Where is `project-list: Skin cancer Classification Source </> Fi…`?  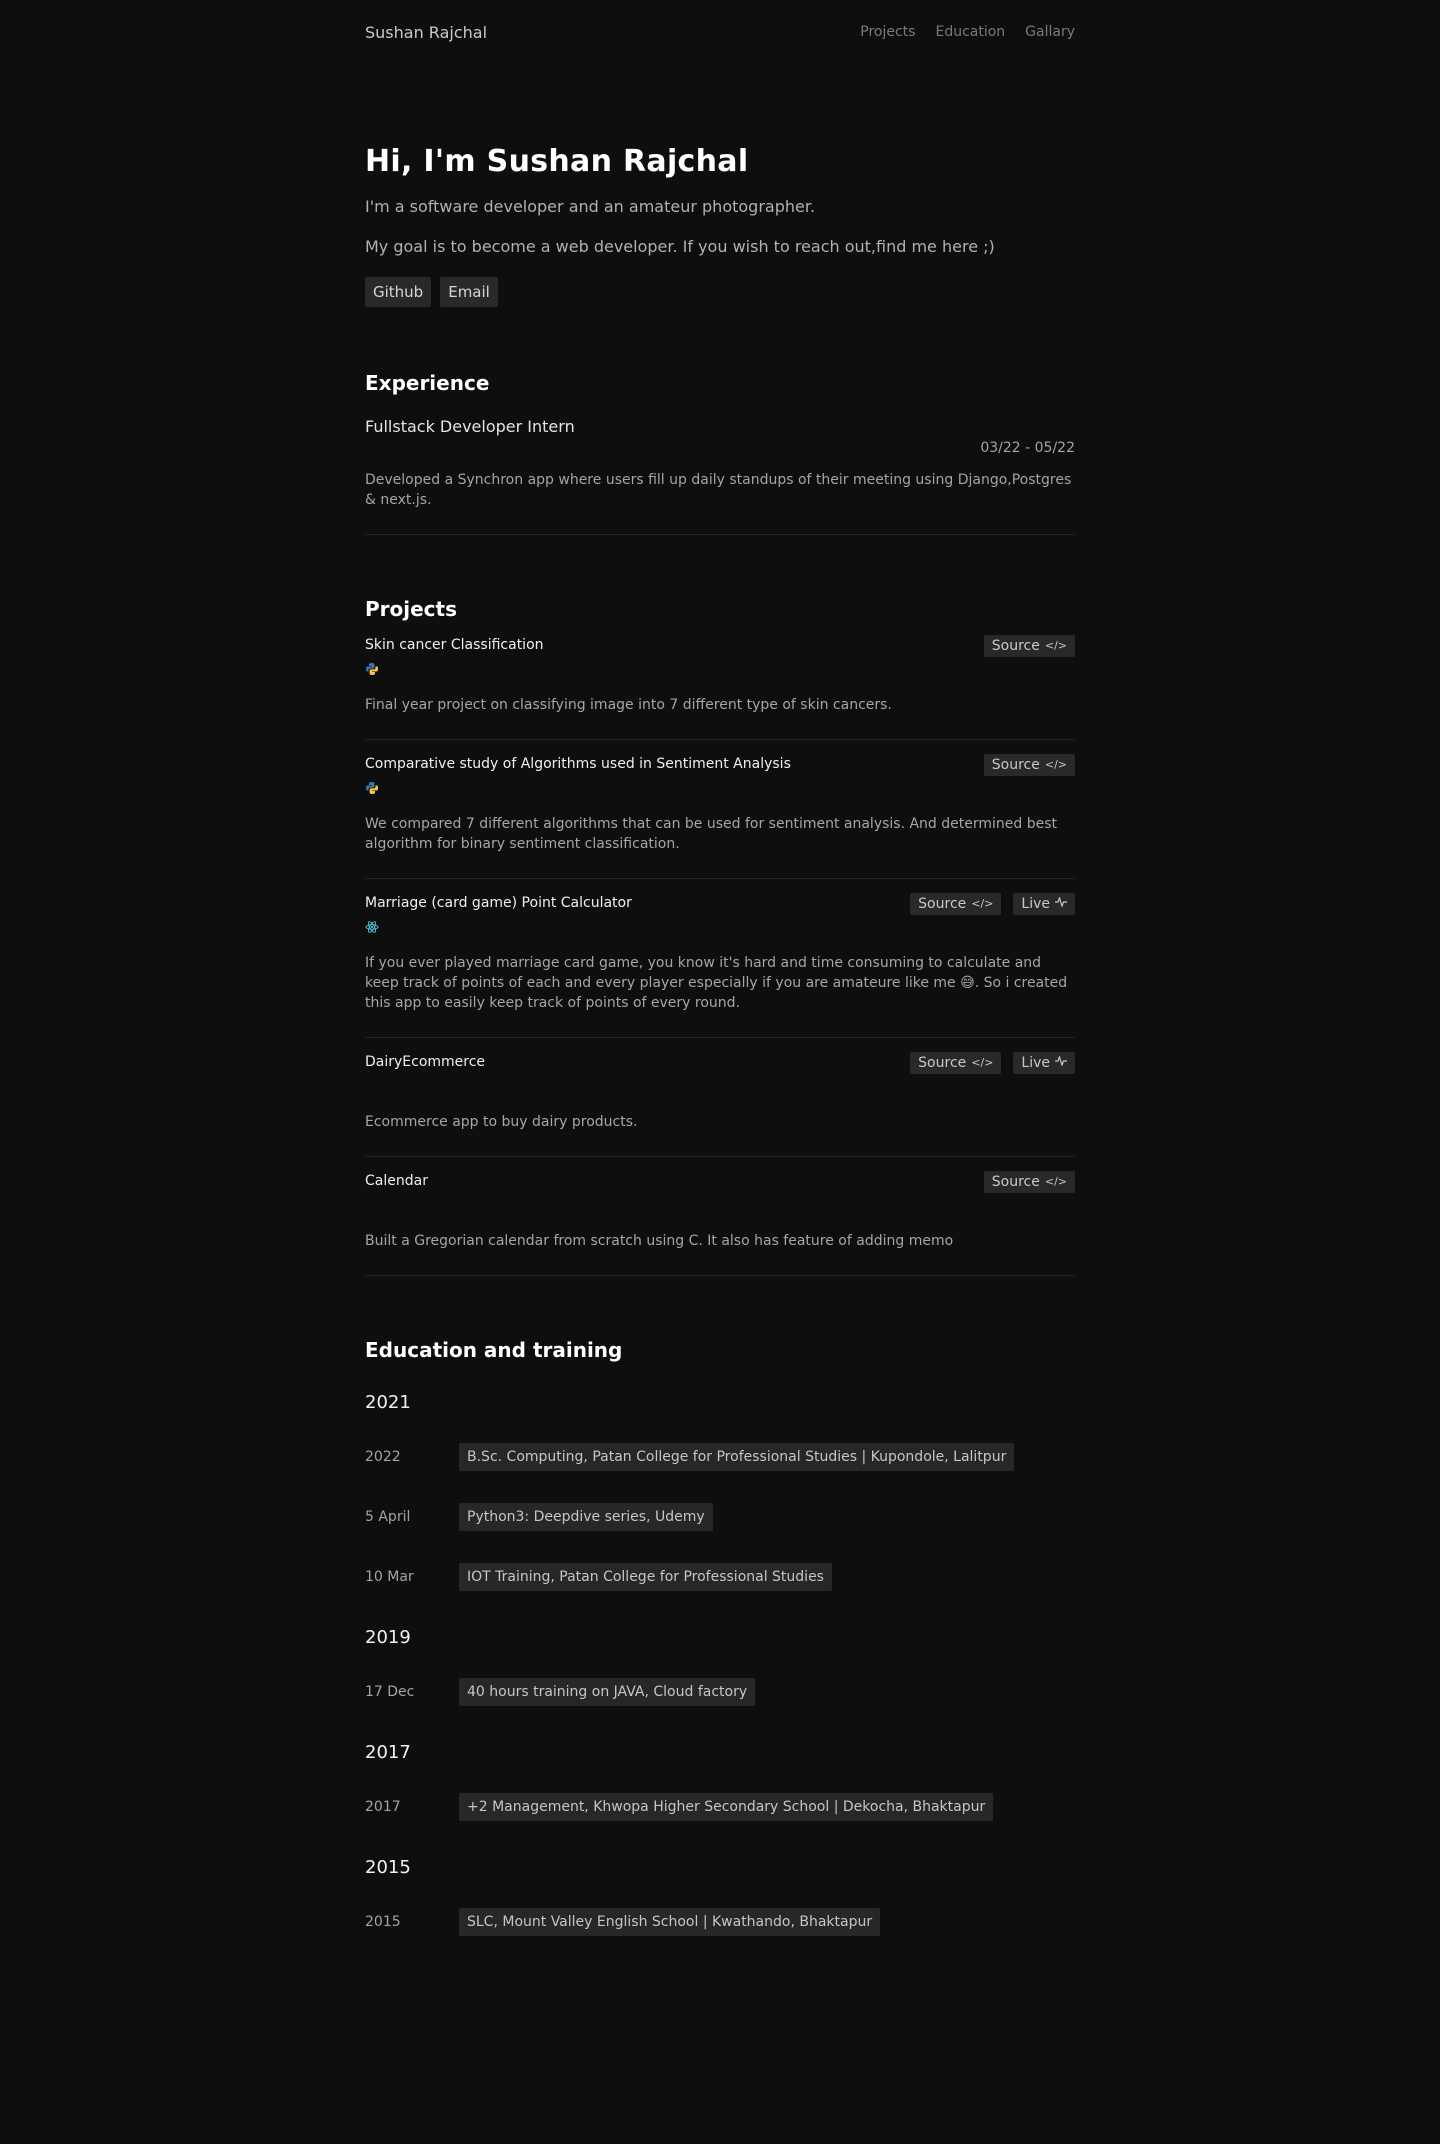
project-list: Skin cancer Classification Source </> Fi… is located at coordinates (720, 955).